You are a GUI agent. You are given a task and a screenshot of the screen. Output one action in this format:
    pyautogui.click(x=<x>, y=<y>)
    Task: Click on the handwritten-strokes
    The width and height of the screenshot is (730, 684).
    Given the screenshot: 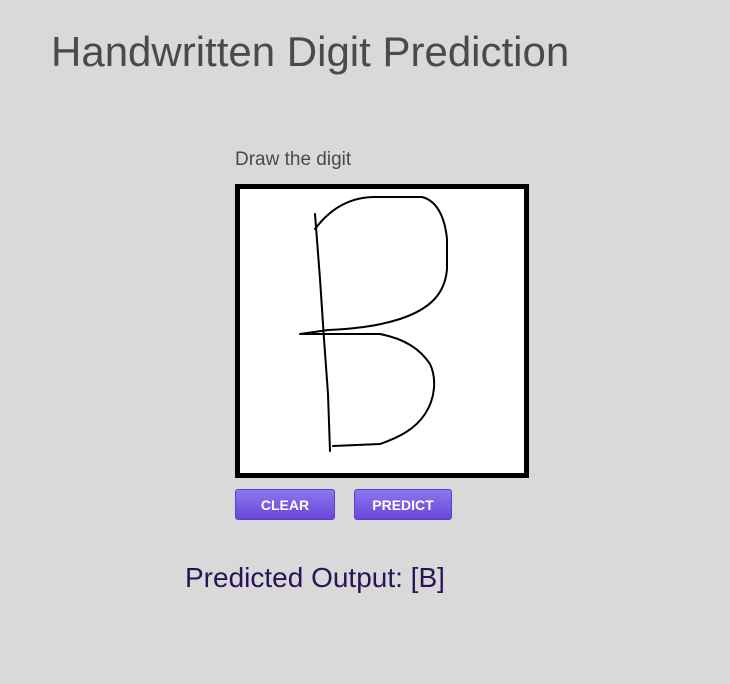 What is the action you would take?
    pyautogui.click(x=373, y=324)
    